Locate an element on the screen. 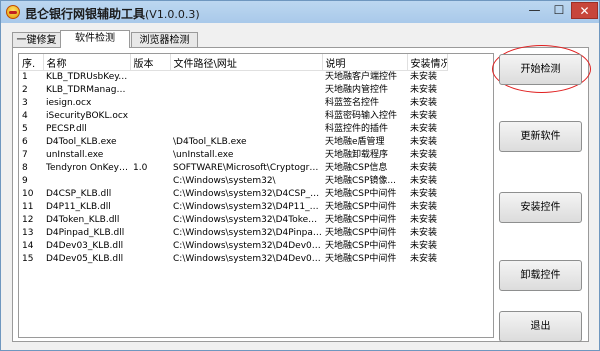 The image size is (600, 351). table-header-row: 序. 名称 版本 文件路径\网址 说明 安装情况 is located at coordinates (233, 62).